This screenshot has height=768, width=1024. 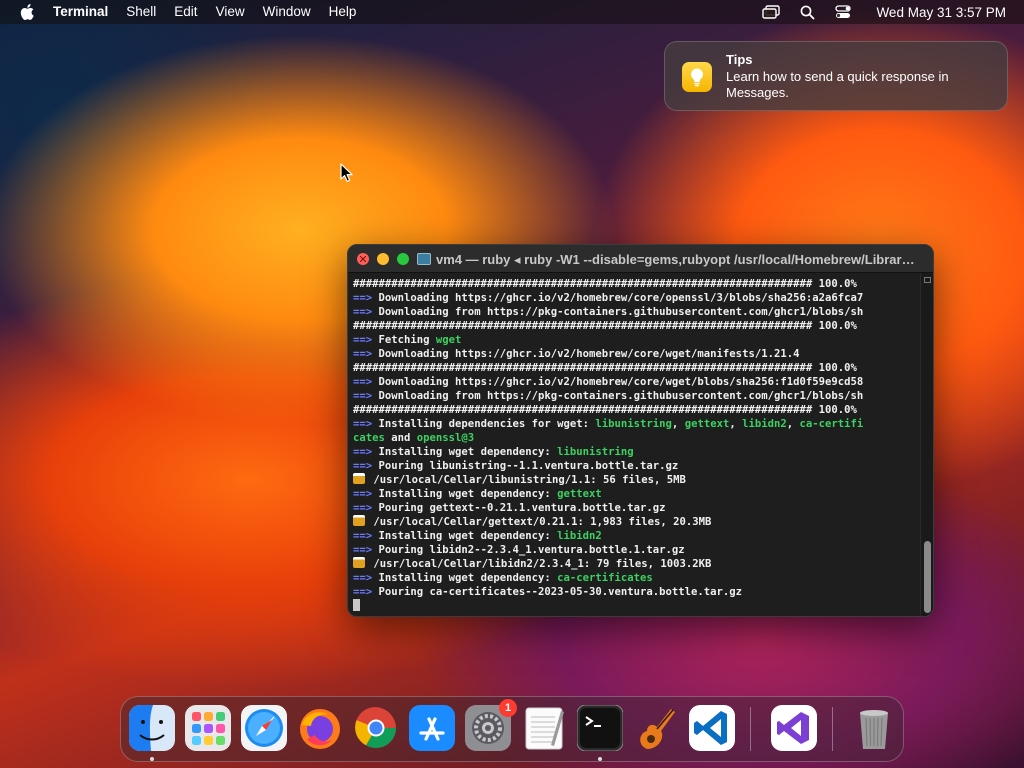 I want to click on dock: 1, so click(x=512, y=729).